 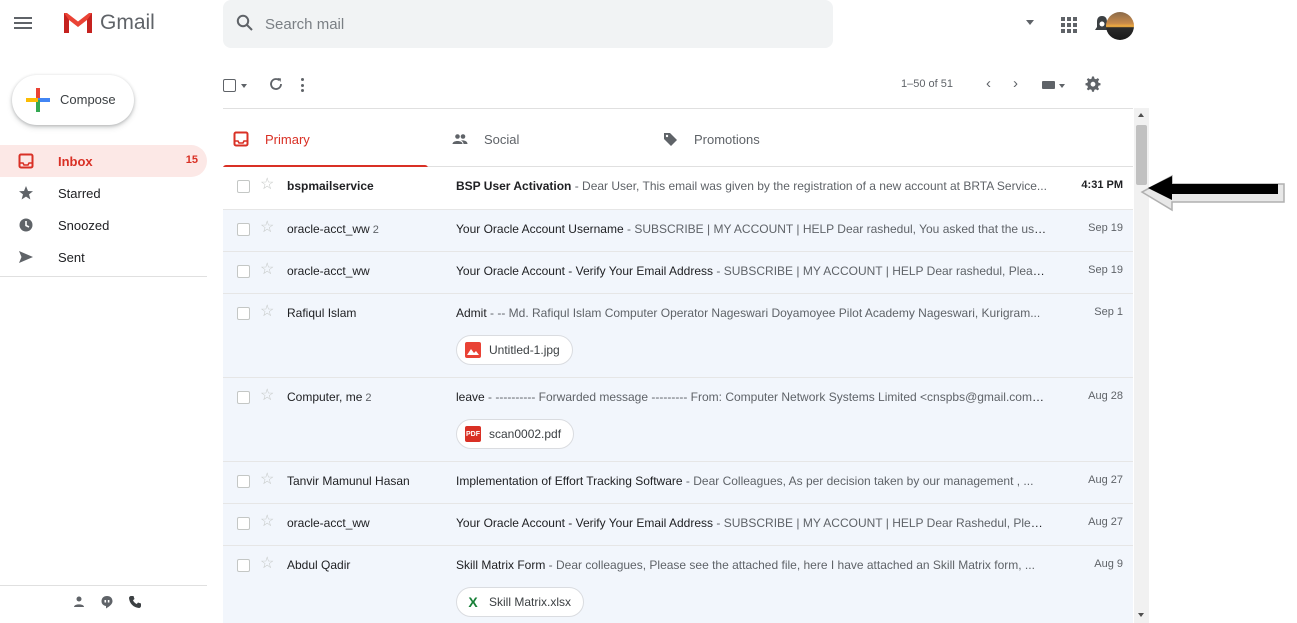 I want to click on sidebar-item-snoozed: Snoozed, so click(x=103, y=225).